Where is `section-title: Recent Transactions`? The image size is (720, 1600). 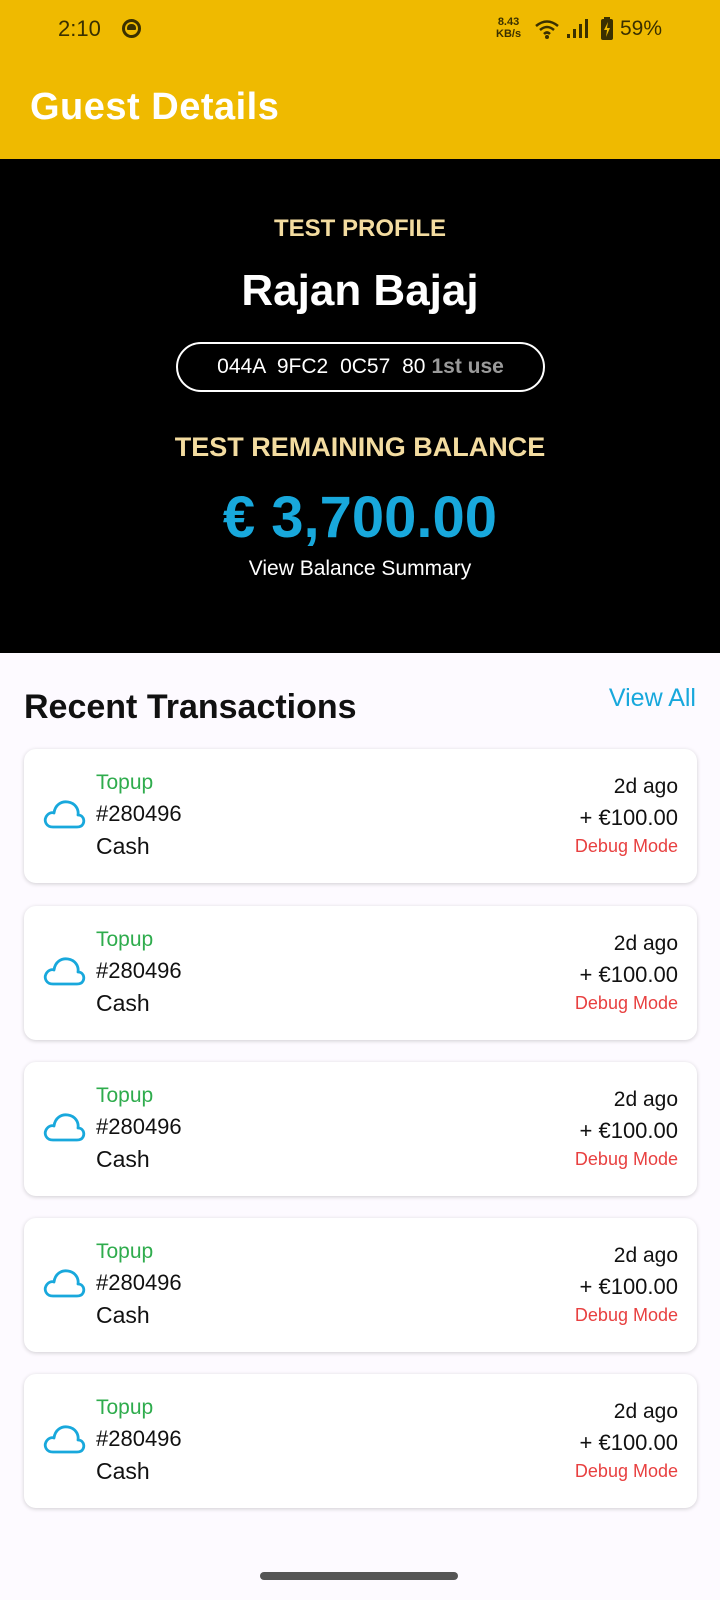
section-title: Recent Transactions is located at coordinates (190, 707).